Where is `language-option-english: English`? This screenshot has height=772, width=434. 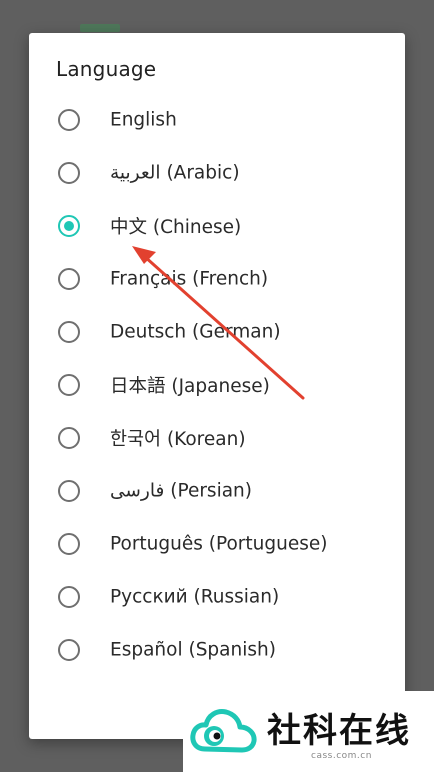 language-option-english: English is located at coordinates (217, 119).